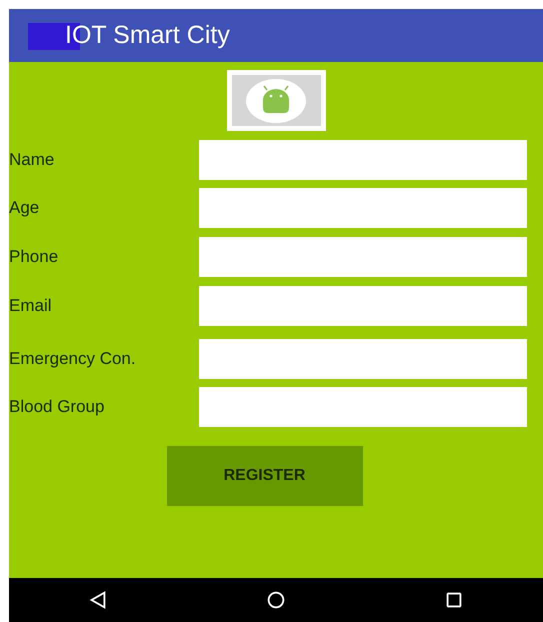  Describe the element at coordinates (32, 160) in the screenshot. I see `field-label: Name` at that location.